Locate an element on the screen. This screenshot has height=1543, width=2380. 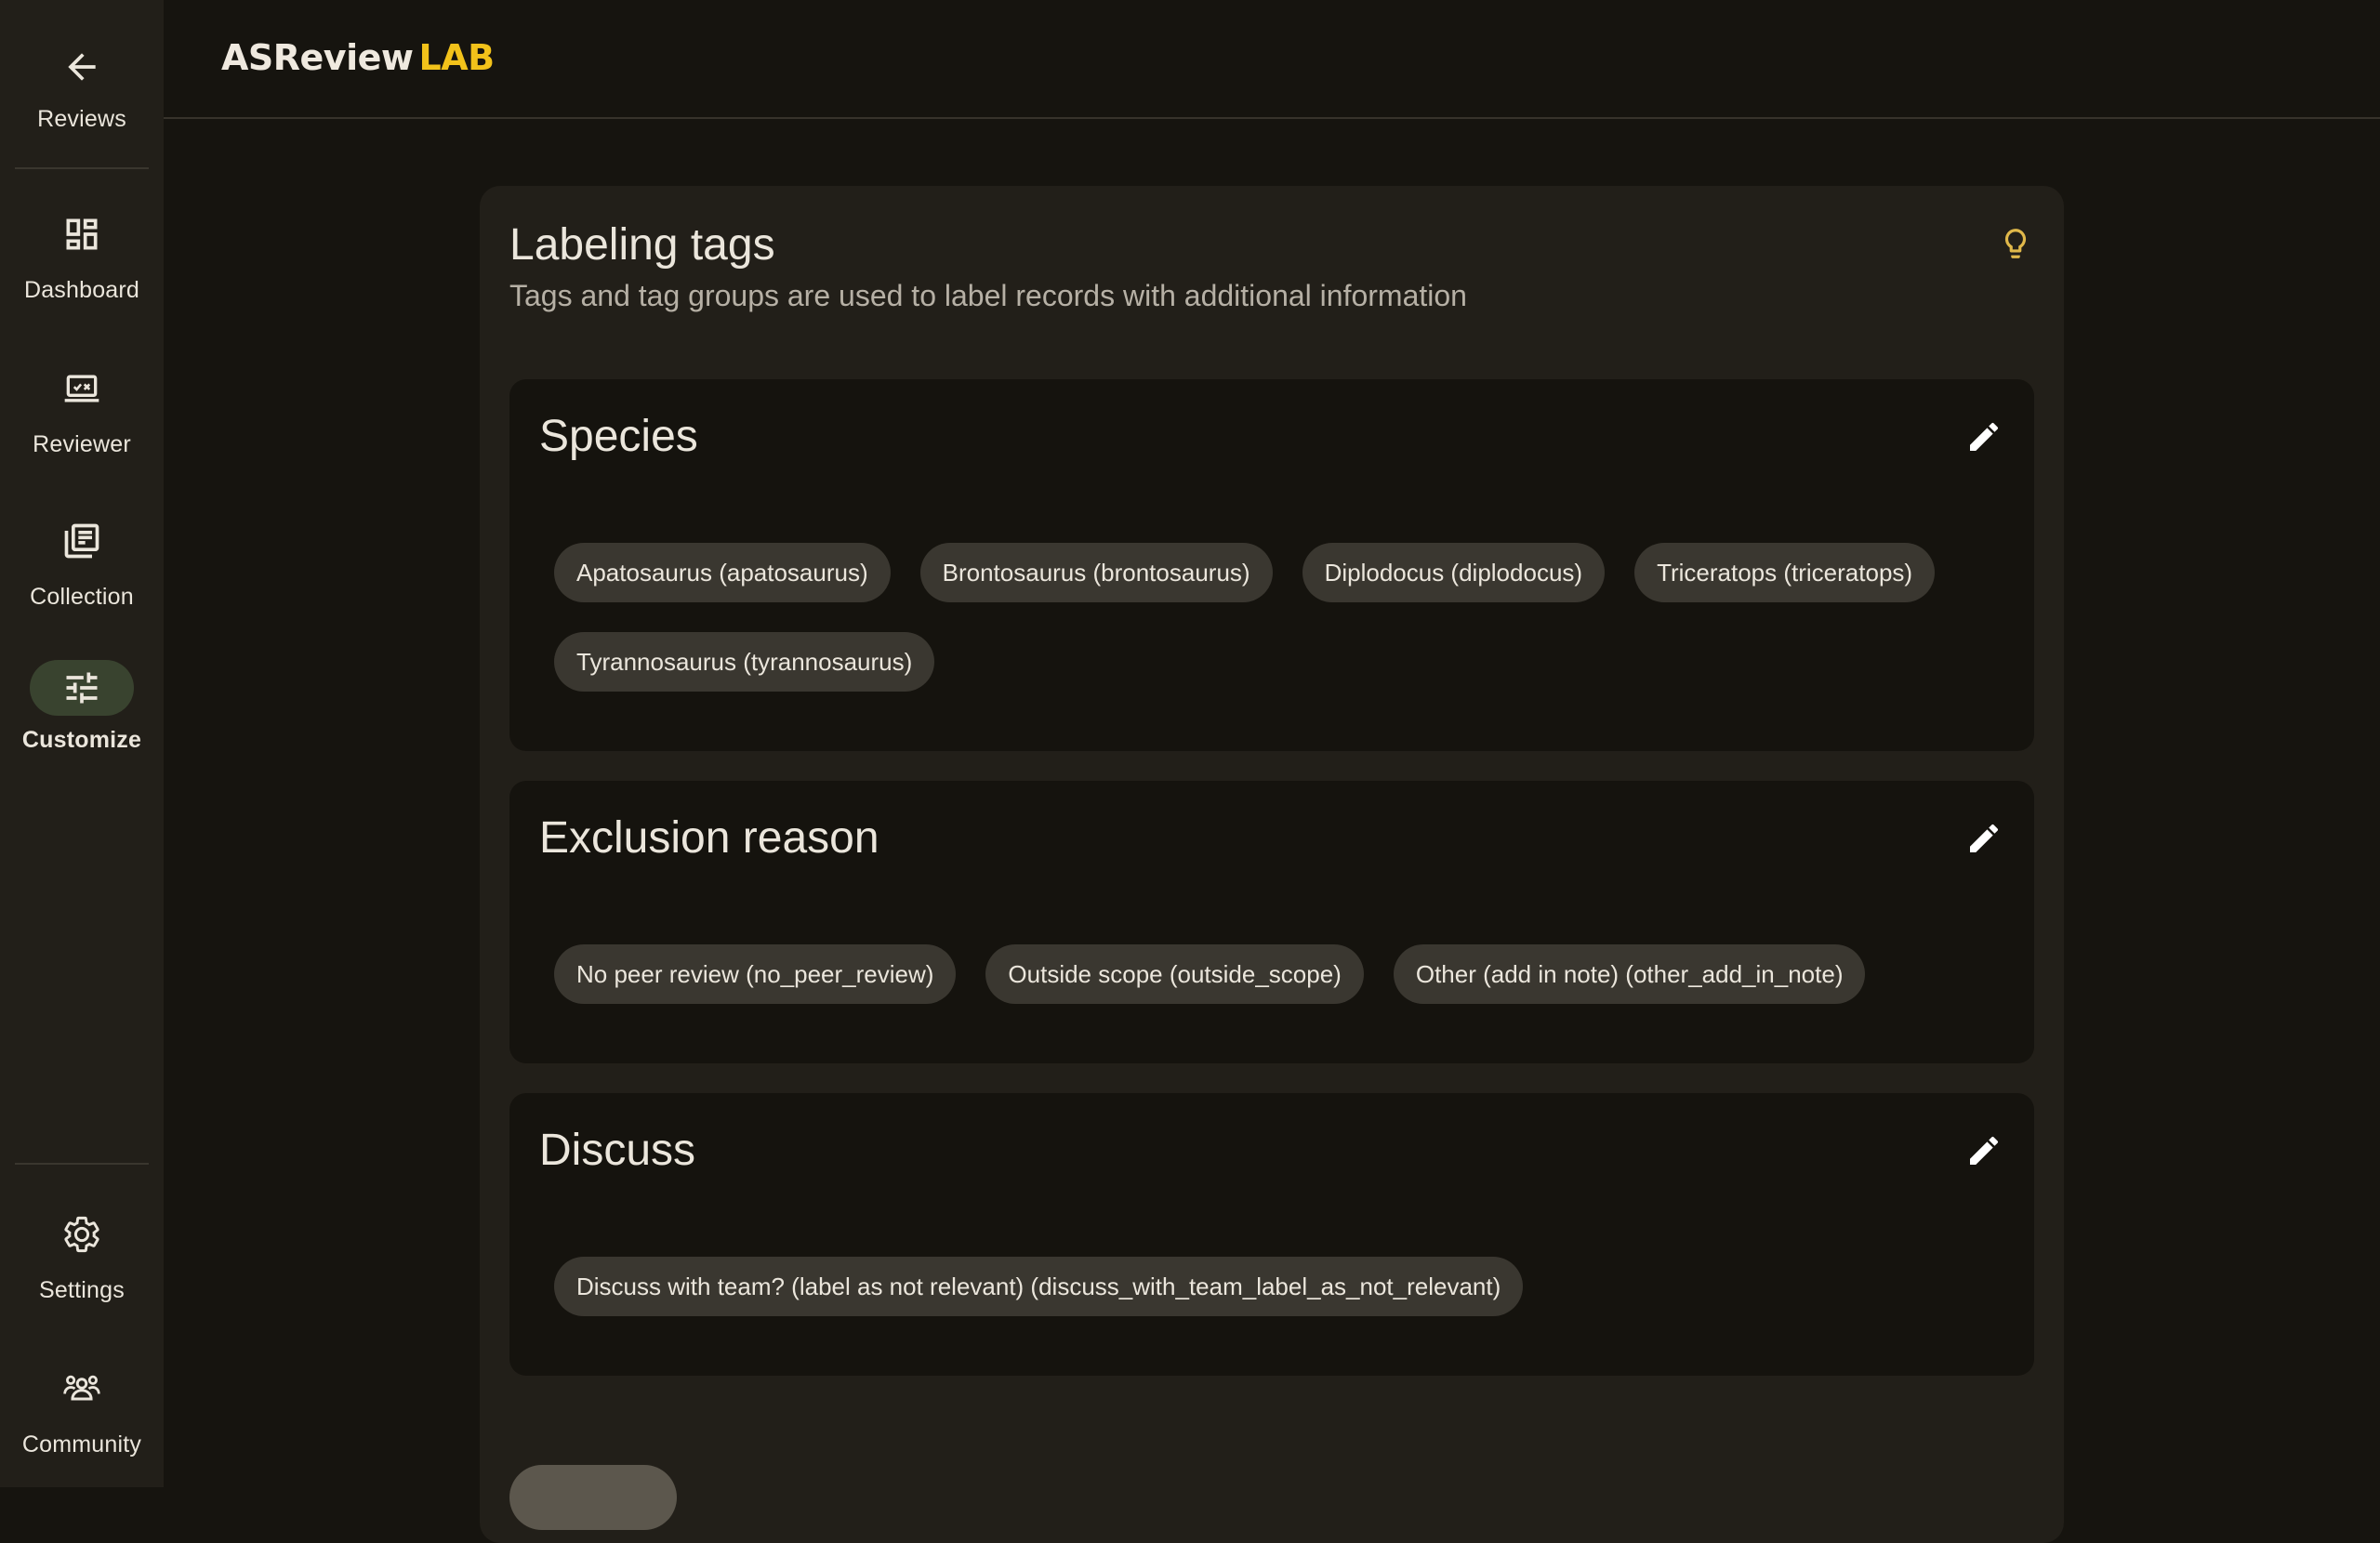
tag-group-title: Exclusion reason is located at coordinates (709, 838).